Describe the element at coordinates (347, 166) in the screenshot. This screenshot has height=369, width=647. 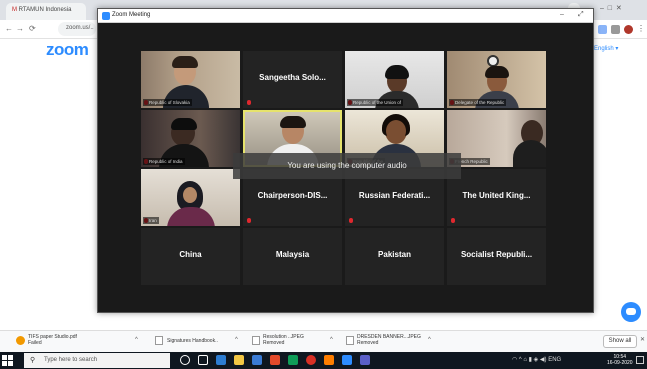
I see `audio-notification-toast: You are using the computer audio` at that location.